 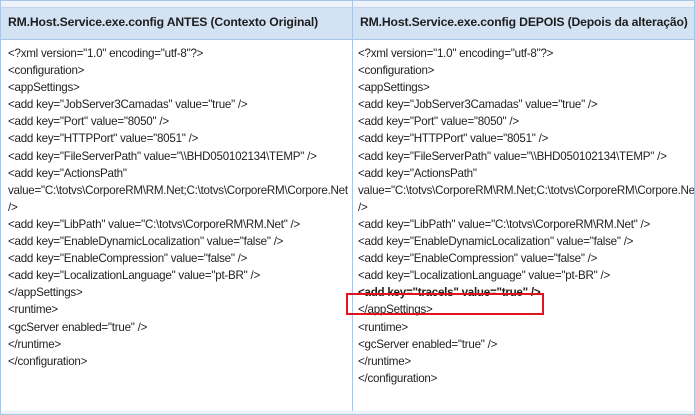 I want to click on before-code-line: <configuration>, so click(x=46, y=71).